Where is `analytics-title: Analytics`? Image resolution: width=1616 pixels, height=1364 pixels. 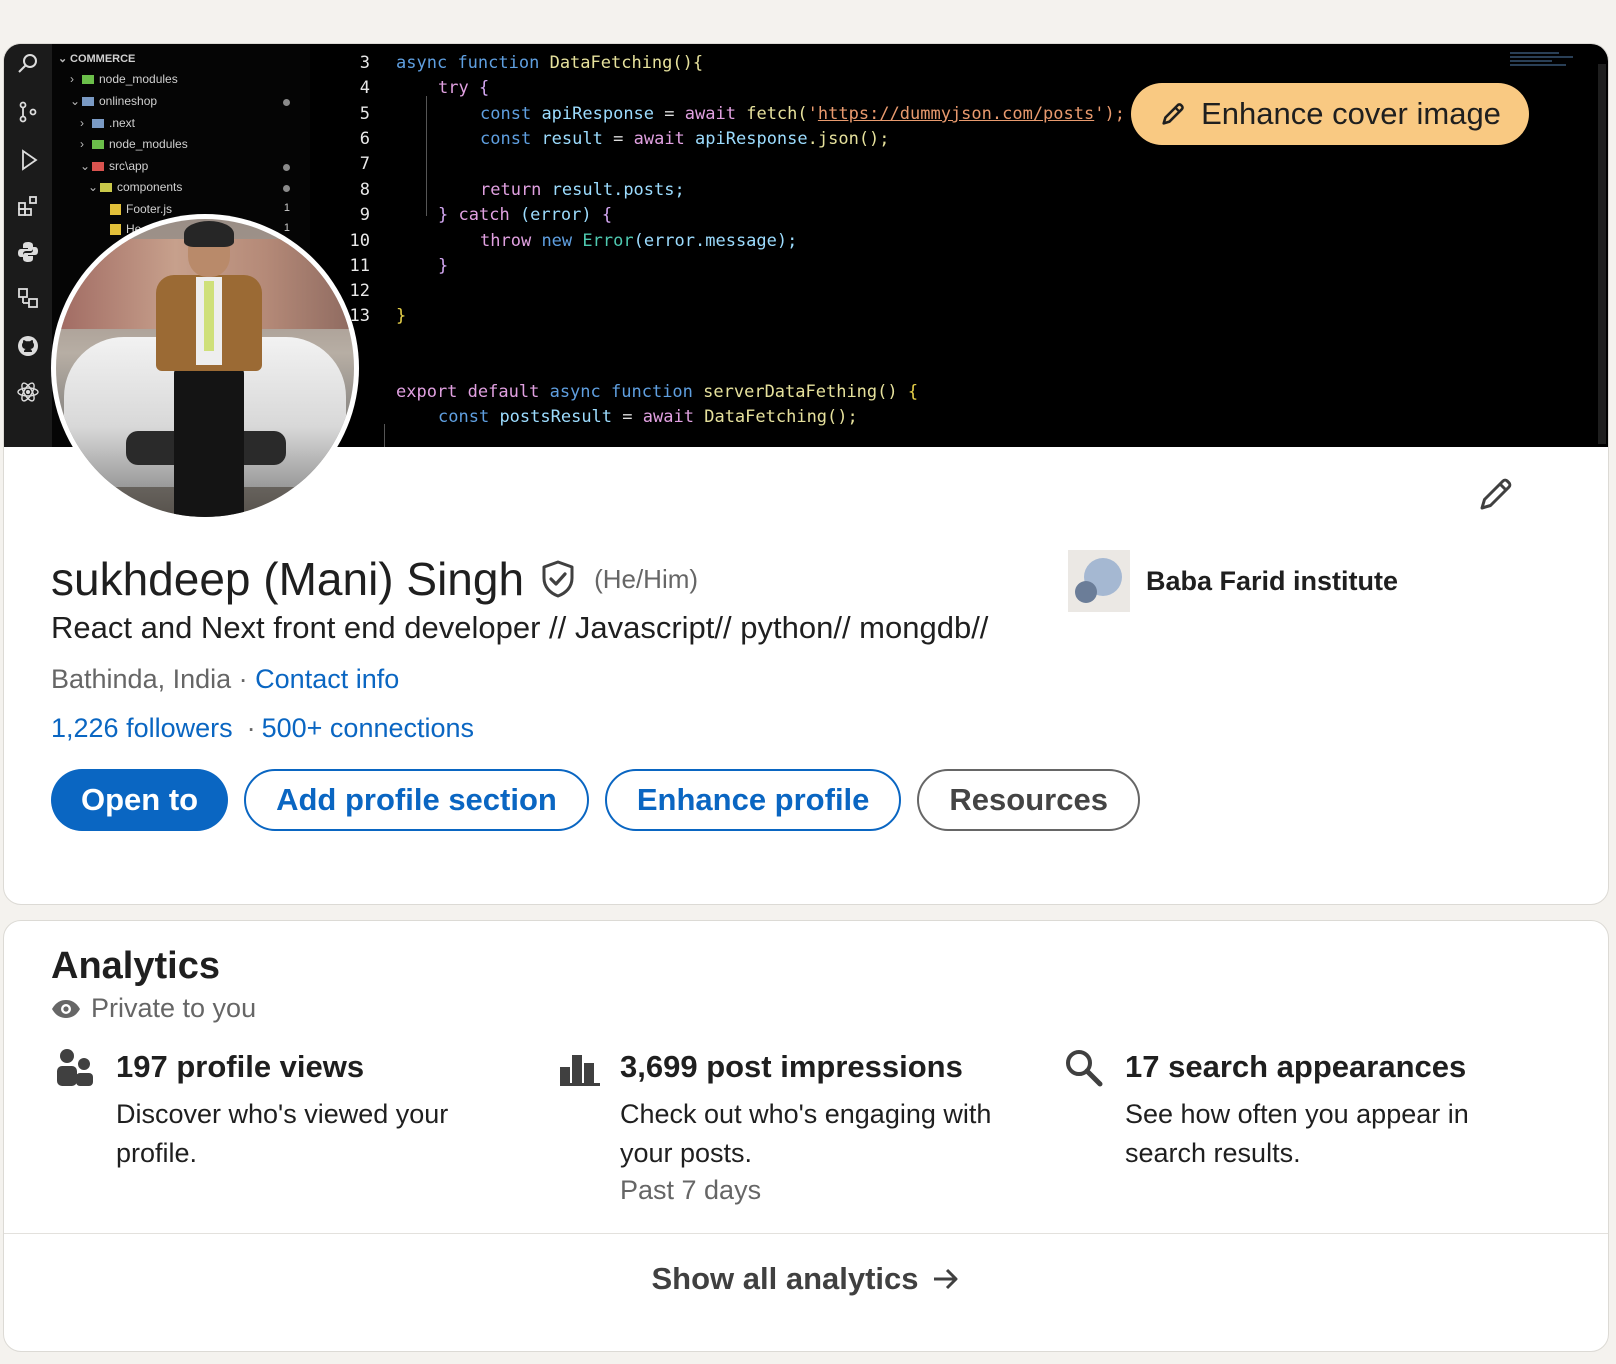
analytics-title: Analytics is located at coordinates (135, 966).